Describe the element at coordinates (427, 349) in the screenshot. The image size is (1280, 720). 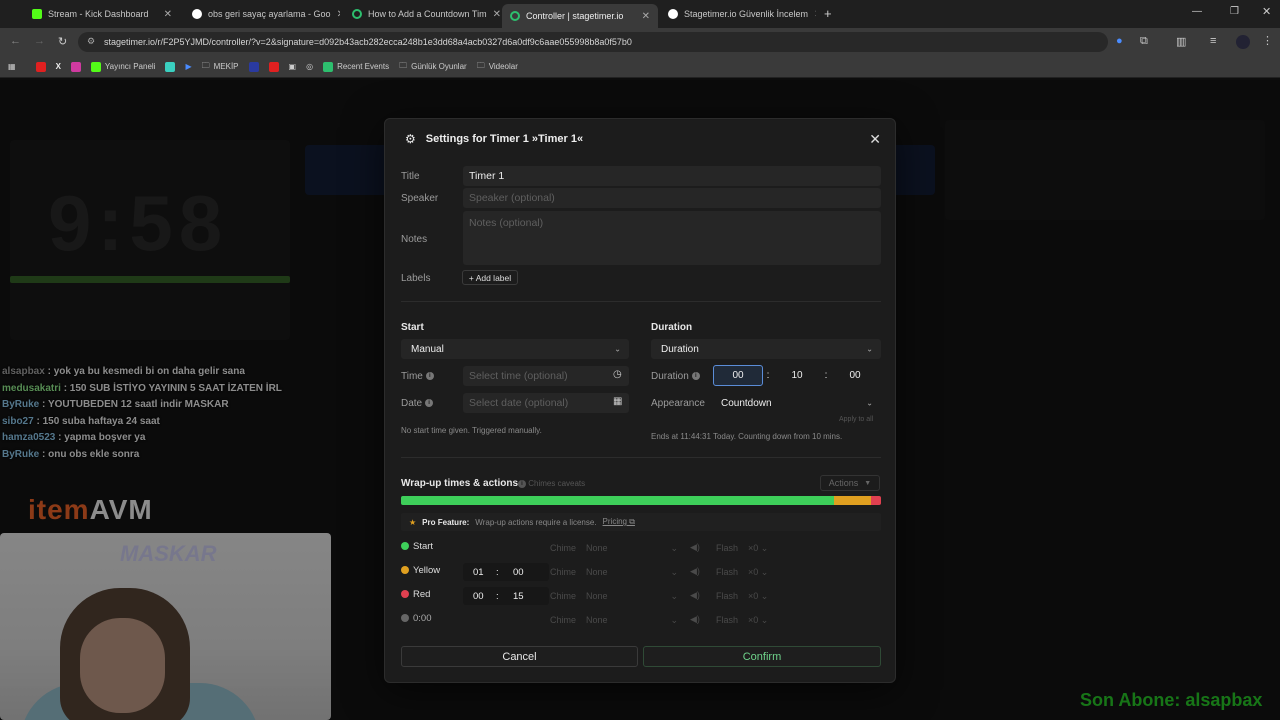
I see `start-mode-value: Manual` at that location.